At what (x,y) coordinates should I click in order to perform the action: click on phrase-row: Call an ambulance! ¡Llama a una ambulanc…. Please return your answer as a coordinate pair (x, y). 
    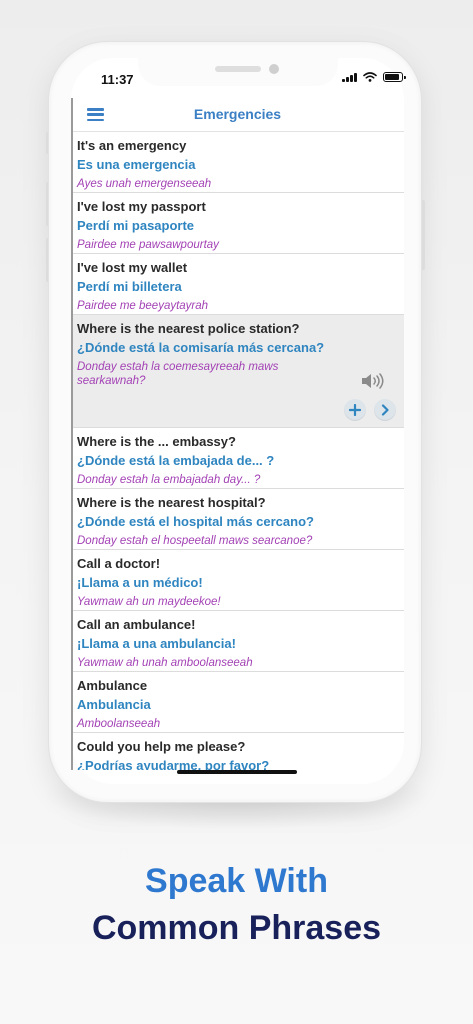
    Looking at the image, I should click on (237, 641).